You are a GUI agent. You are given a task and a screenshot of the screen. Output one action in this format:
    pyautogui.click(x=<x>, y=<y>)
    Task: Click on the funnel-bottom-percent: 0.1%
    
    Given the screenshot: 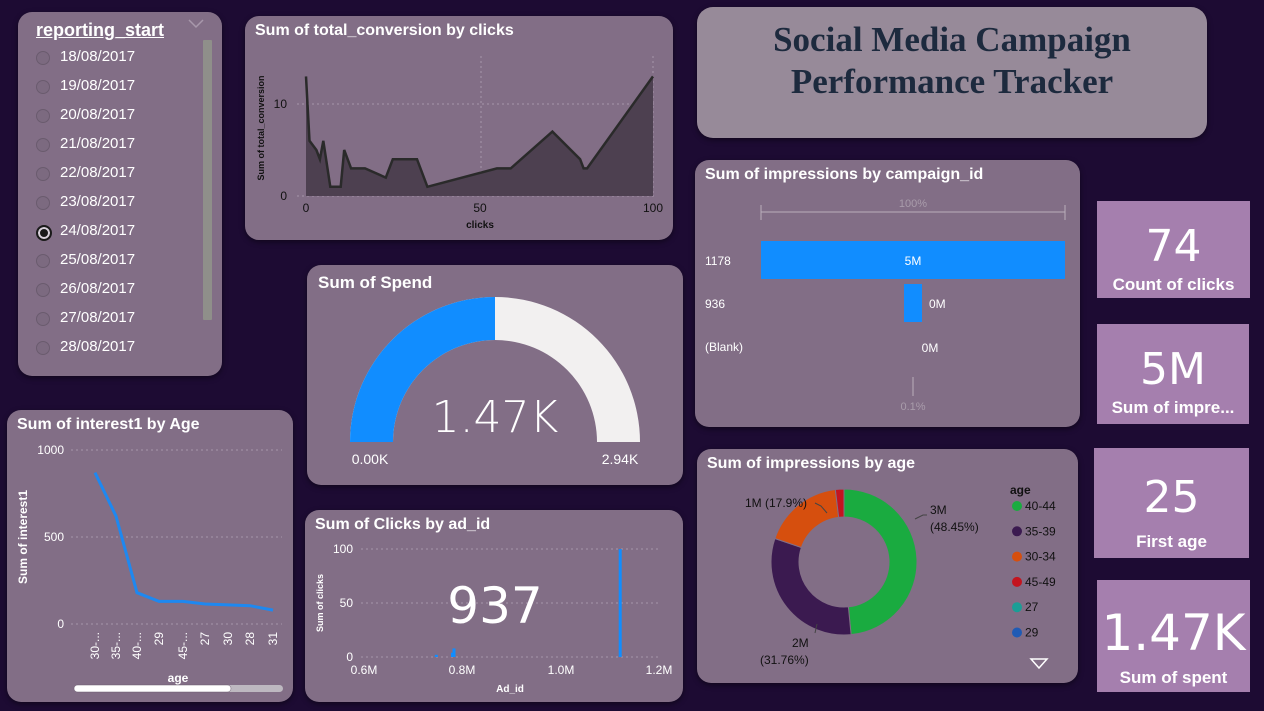 What is the action you would take?
    pyautogui.click(x=912, y=407)
    